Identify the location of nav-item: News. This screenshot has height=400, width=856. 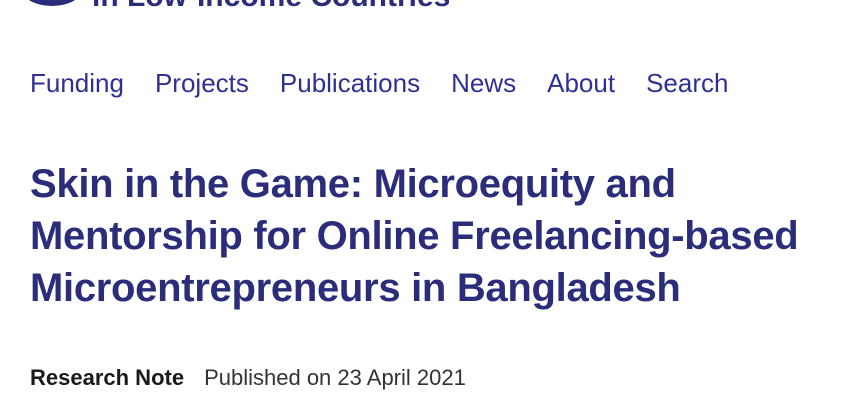
(483, 83).